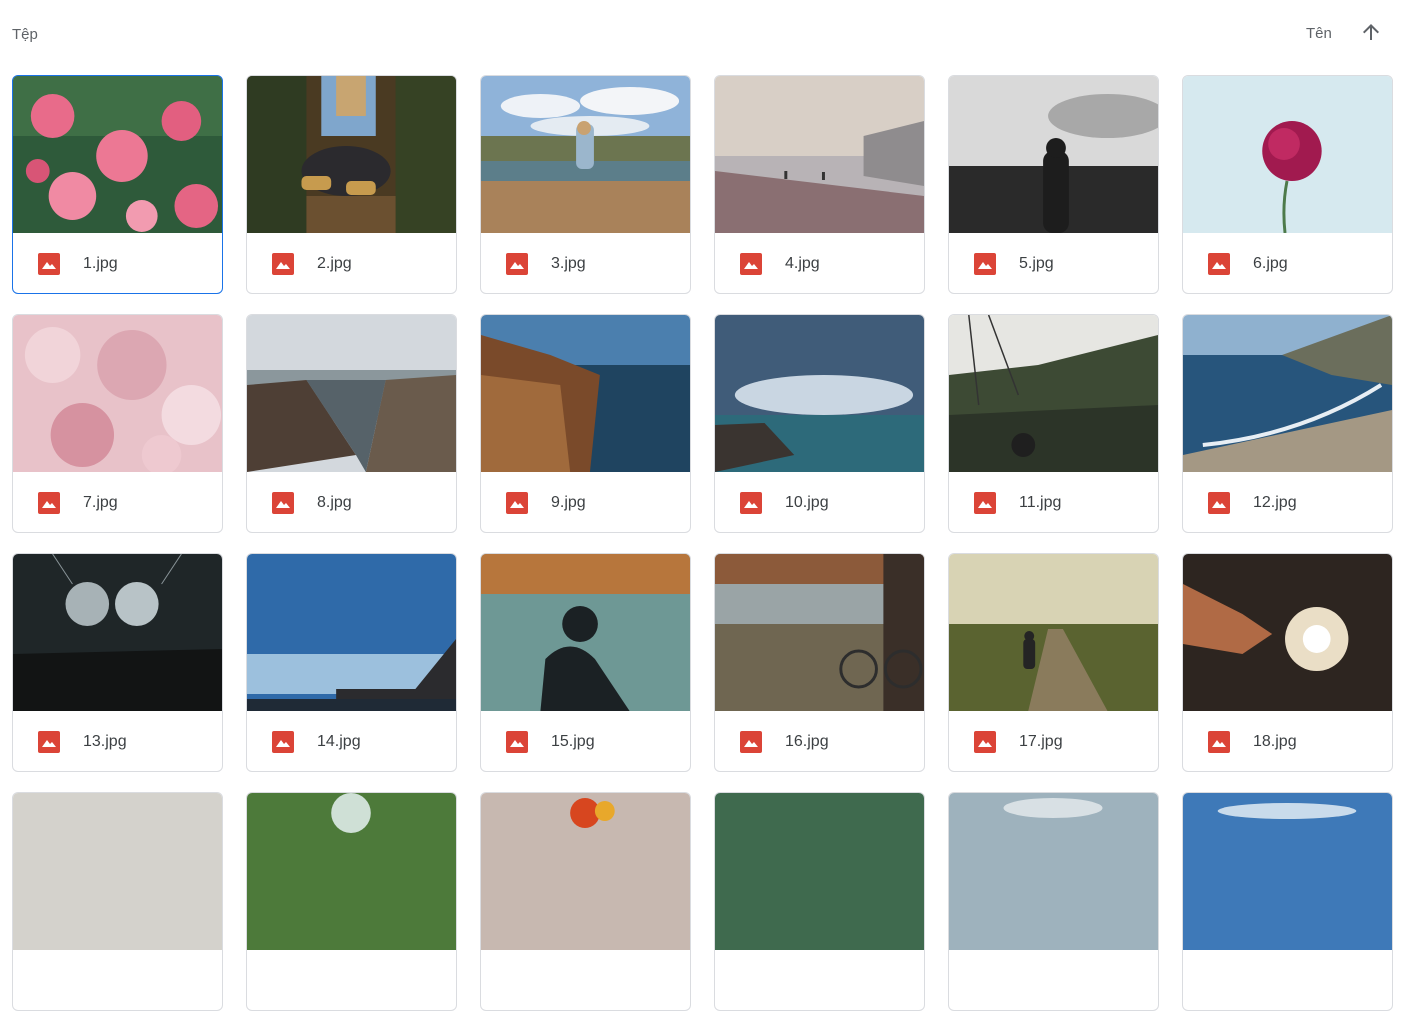 Image resolution: width=1407 pixels, height=1011 pixels. I want to click on file-name: 7.jpg, so click(100, 502).